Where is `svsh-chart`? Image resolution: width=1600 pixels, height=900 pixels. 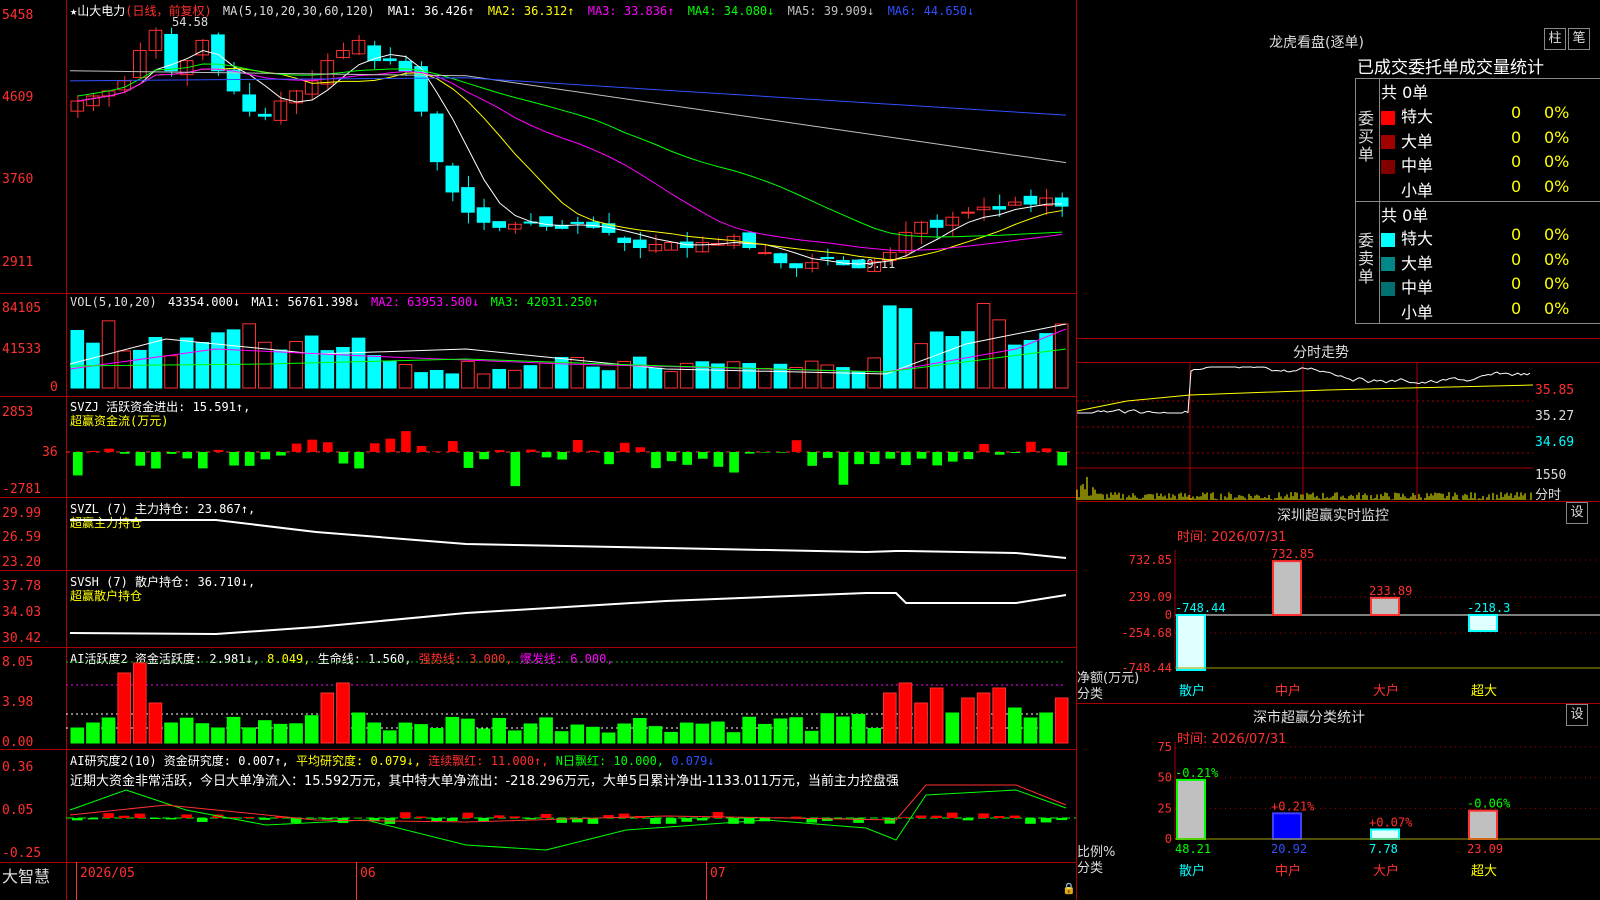 svsh-chart is located at coordinates (571, 609).